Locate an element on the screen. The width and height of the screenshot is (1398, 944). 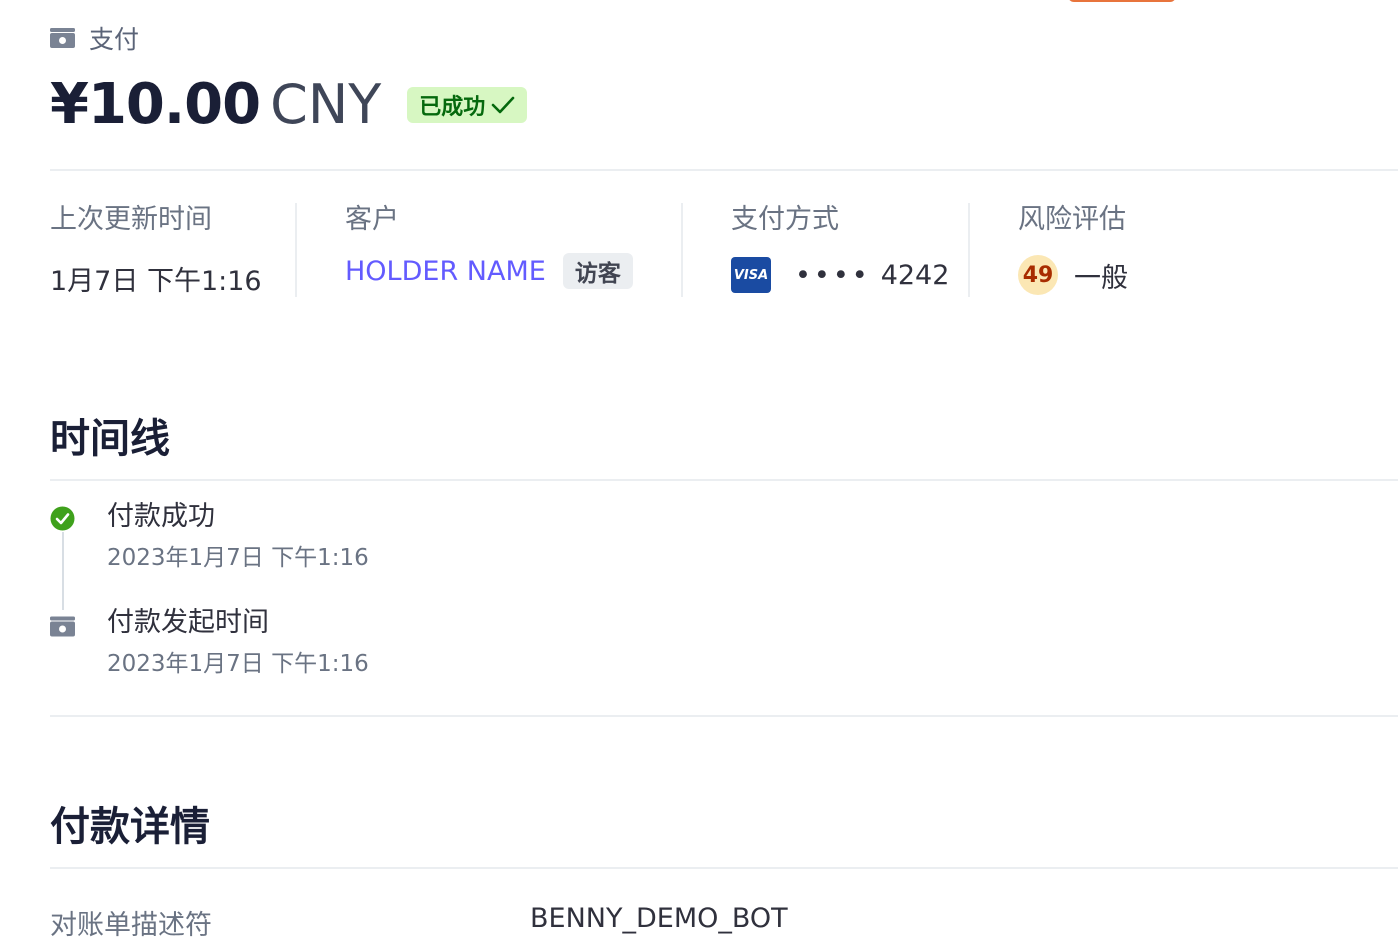
check-circle-icon is located at coordinates (62, 518).